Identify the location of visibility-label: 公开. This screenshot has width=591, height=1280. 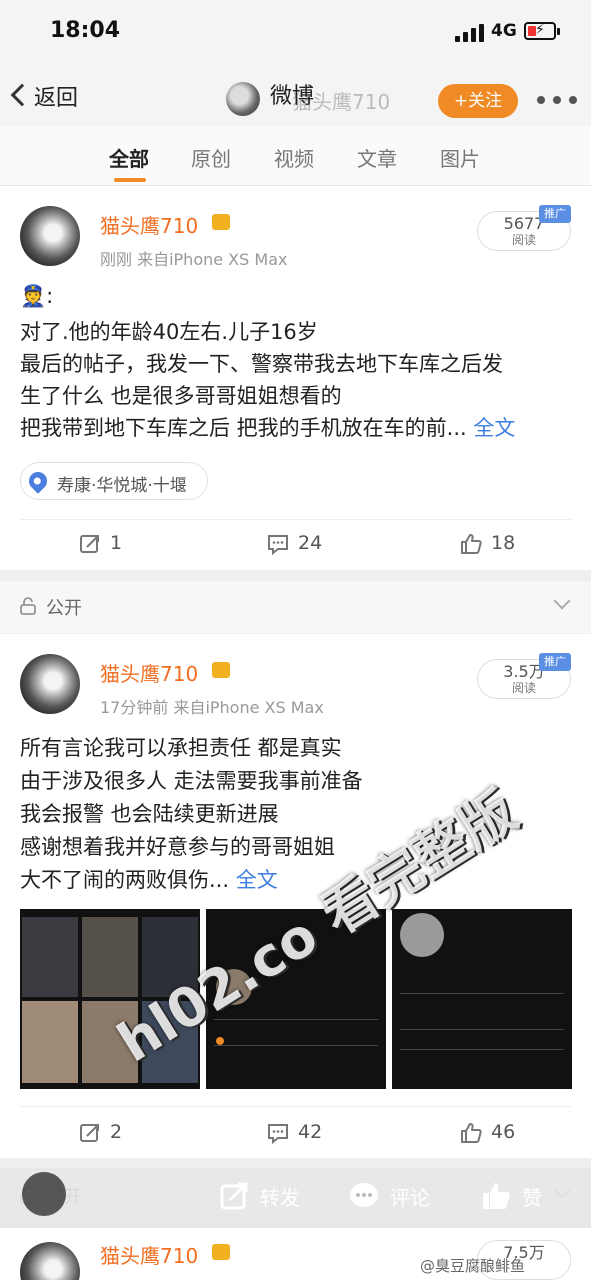
(64, 608).